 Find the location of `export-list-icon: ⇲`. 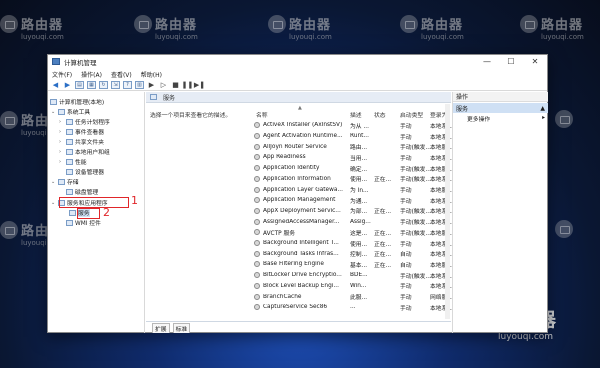

export-list-icon: ⇲ is located at coordinates (115, 85).